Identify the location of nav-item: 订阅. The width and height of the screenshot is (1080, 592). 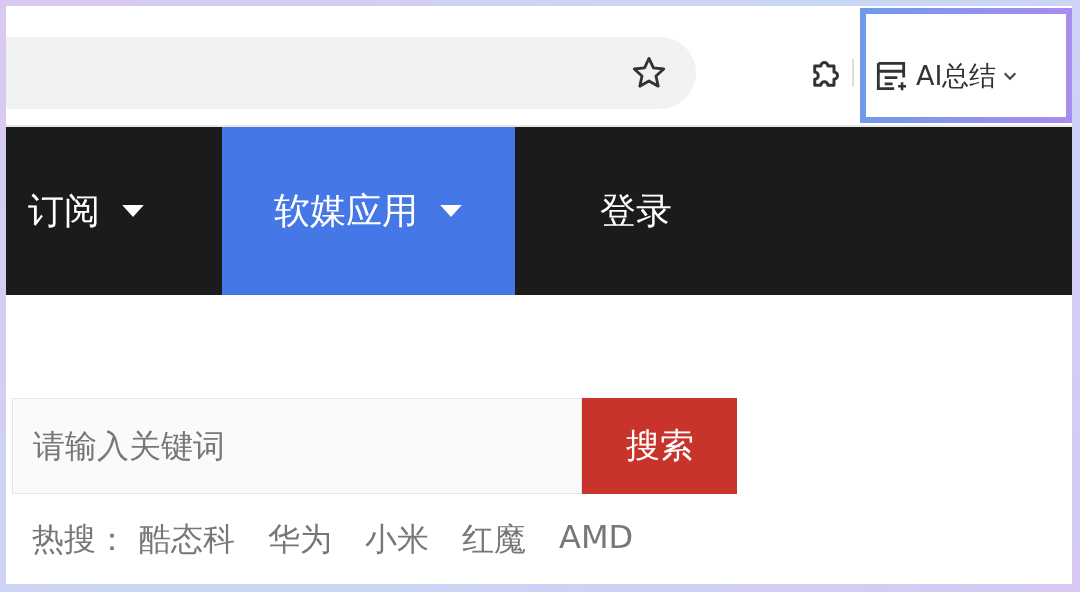
(114, 211).